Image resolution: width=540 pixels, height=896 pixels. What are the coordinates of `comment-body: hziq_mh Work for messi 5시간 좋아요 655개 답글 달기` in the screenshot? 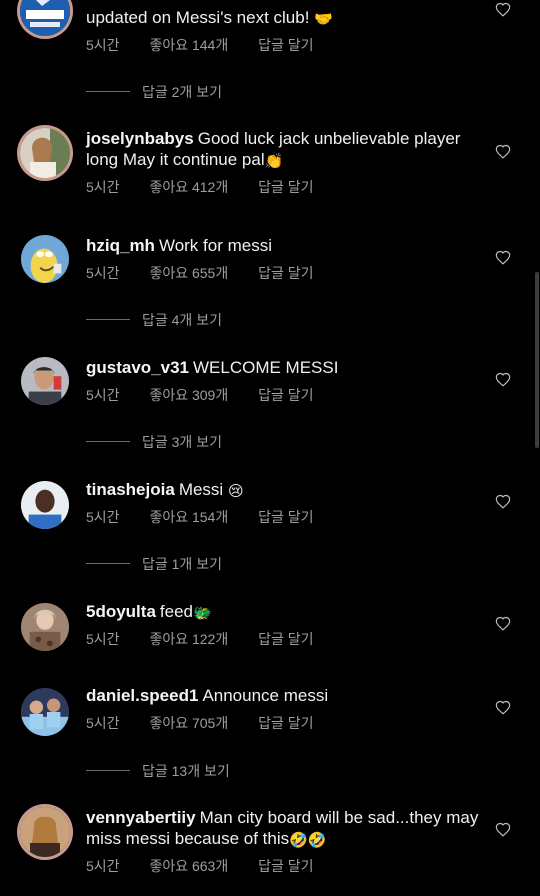 It's located at (283, 258).